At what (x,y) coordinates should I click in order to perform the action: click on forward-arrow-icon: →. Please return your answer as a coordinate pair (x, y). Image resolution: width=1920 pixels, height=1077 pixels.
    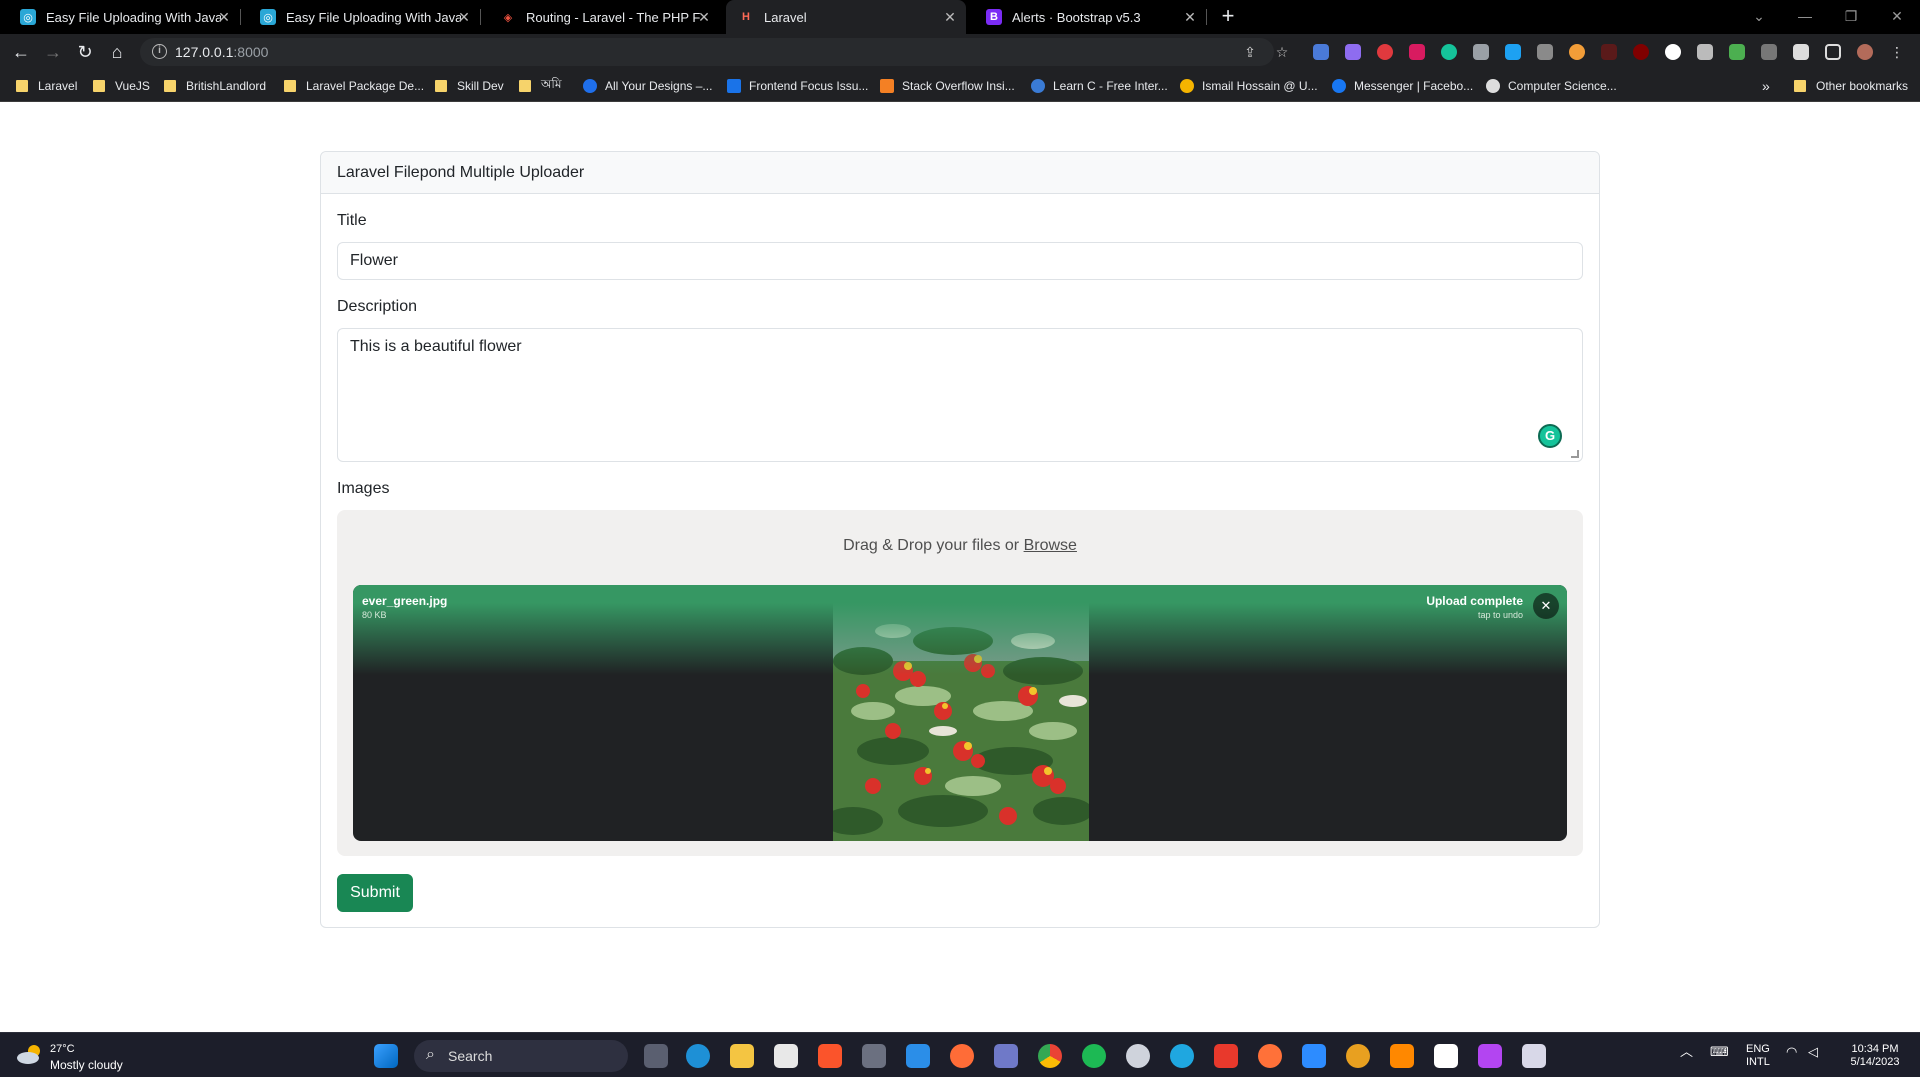
    Looking at the image, I should click on (53, 52).